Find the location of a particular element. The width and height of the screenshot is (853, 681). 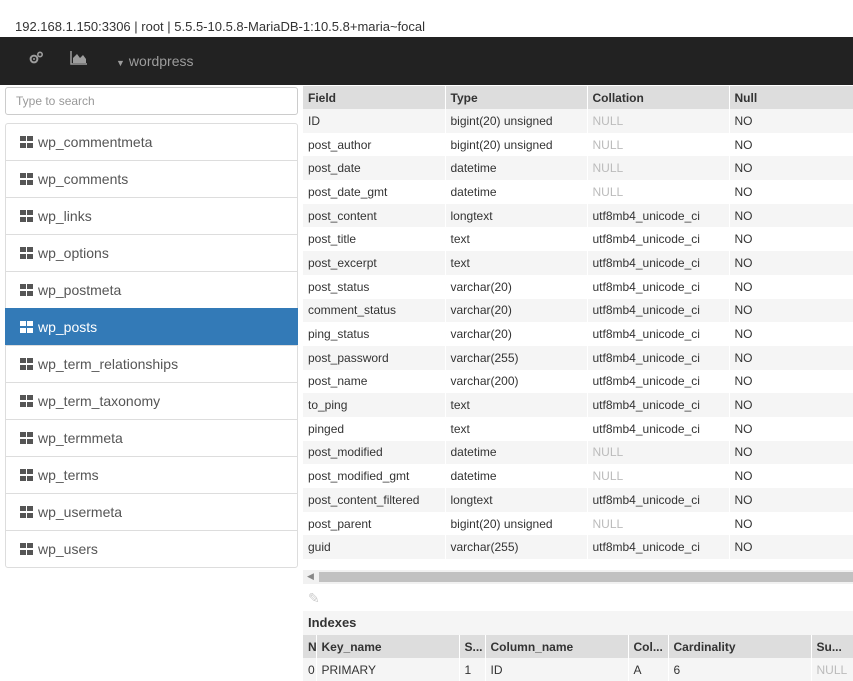

sidebar-item-wp-comments: wp_comments is located at coordinates (151, 179).